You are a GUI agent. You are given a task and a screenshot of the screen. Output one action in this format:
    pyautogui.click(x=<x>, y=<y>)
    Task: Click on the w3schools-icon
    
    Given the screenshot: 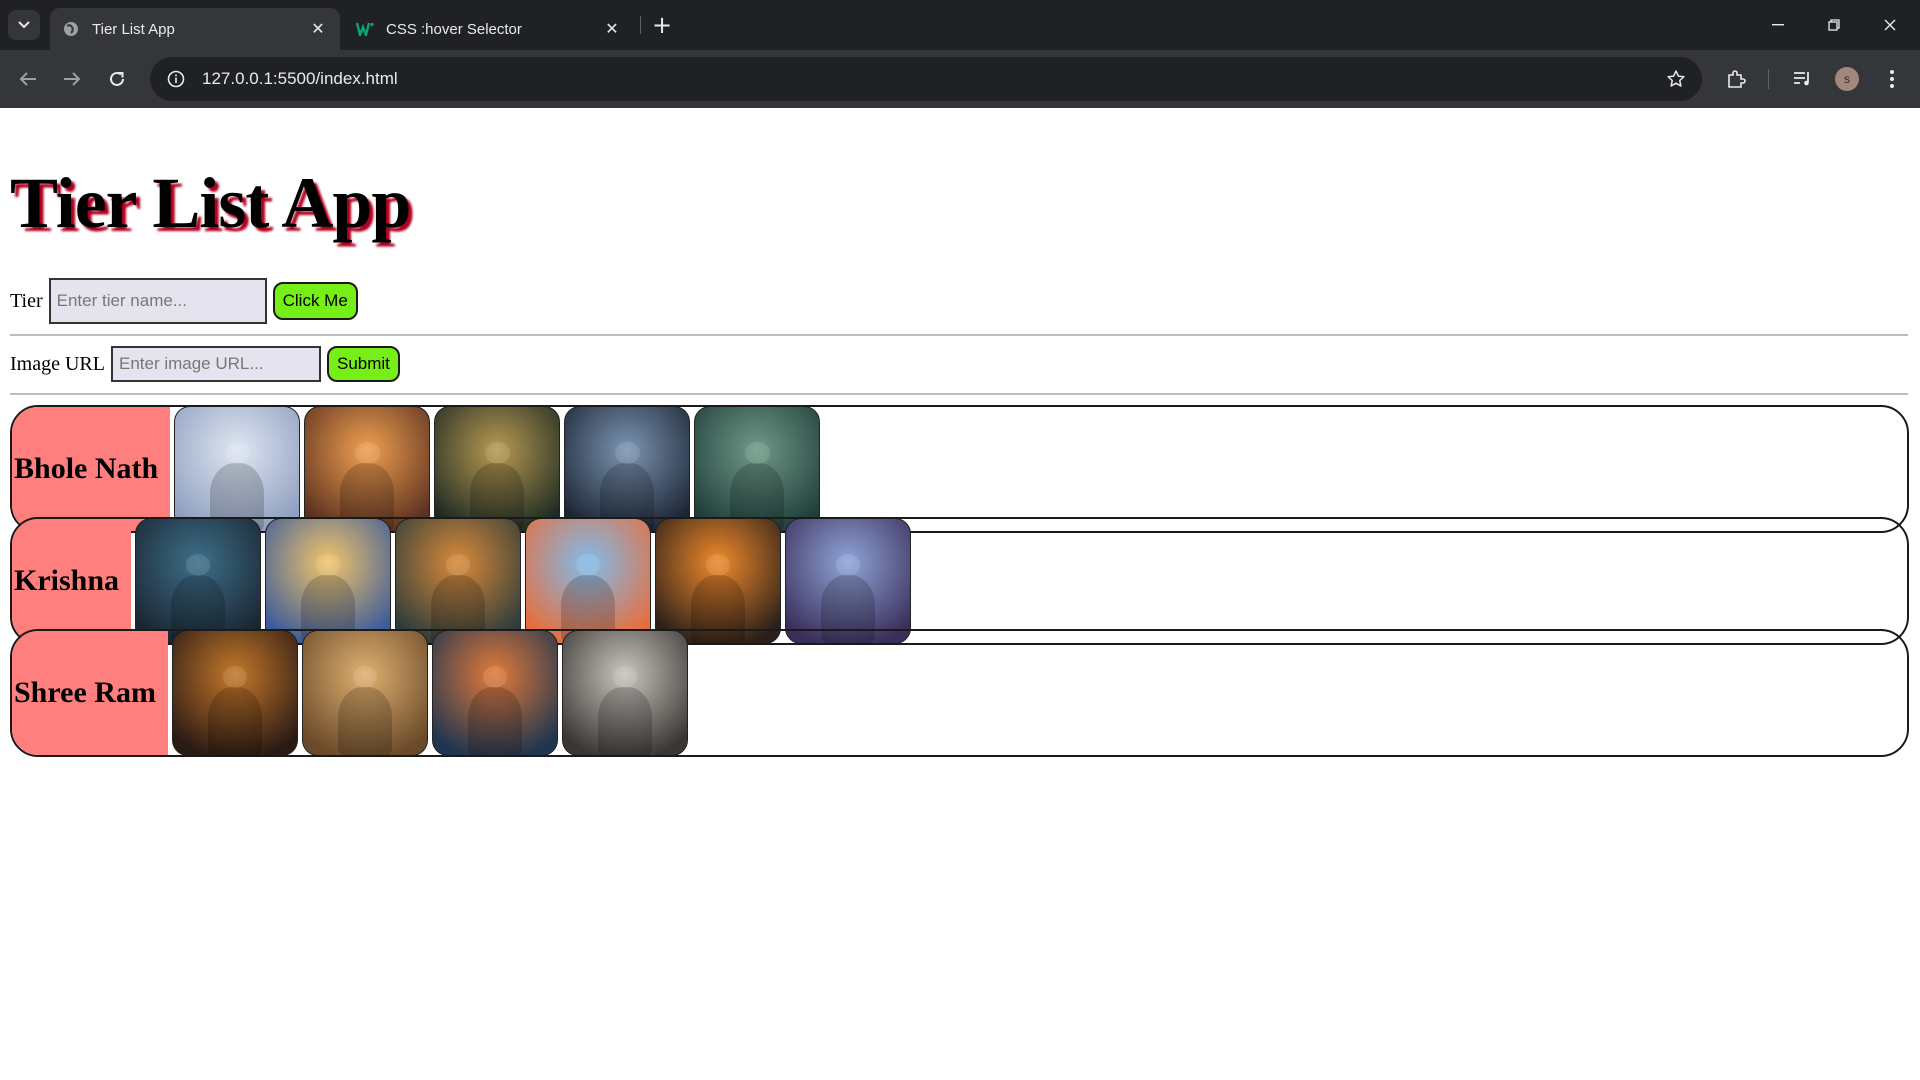 What is the action you would take?
    pyautogui.click(x=365, y=29)
    